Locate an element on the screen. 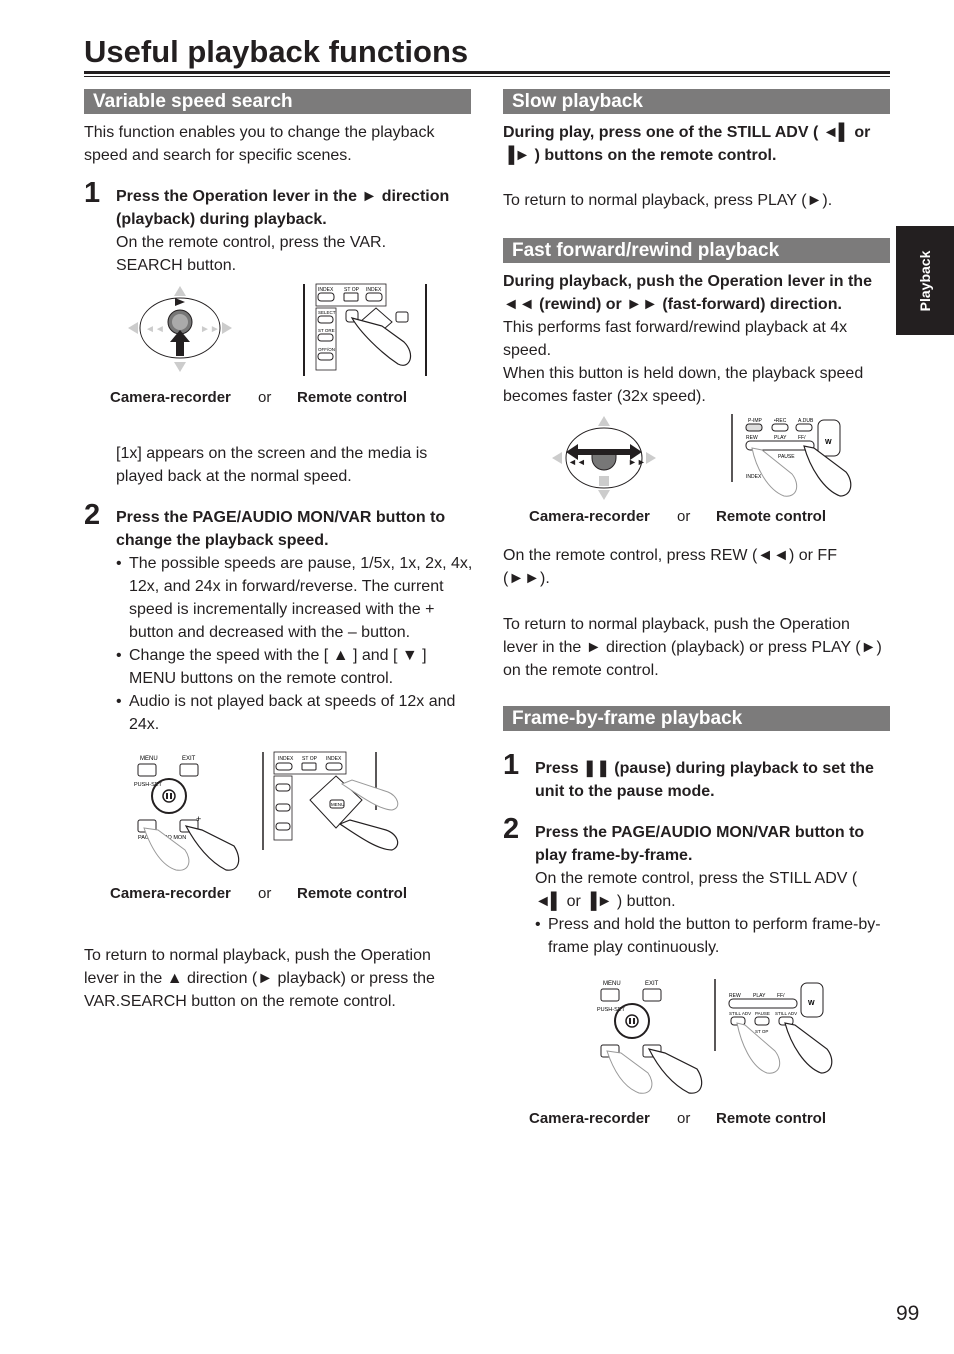  figure-frame-caption-camera: Camera-recorder is located at coordinates (589, 1118).